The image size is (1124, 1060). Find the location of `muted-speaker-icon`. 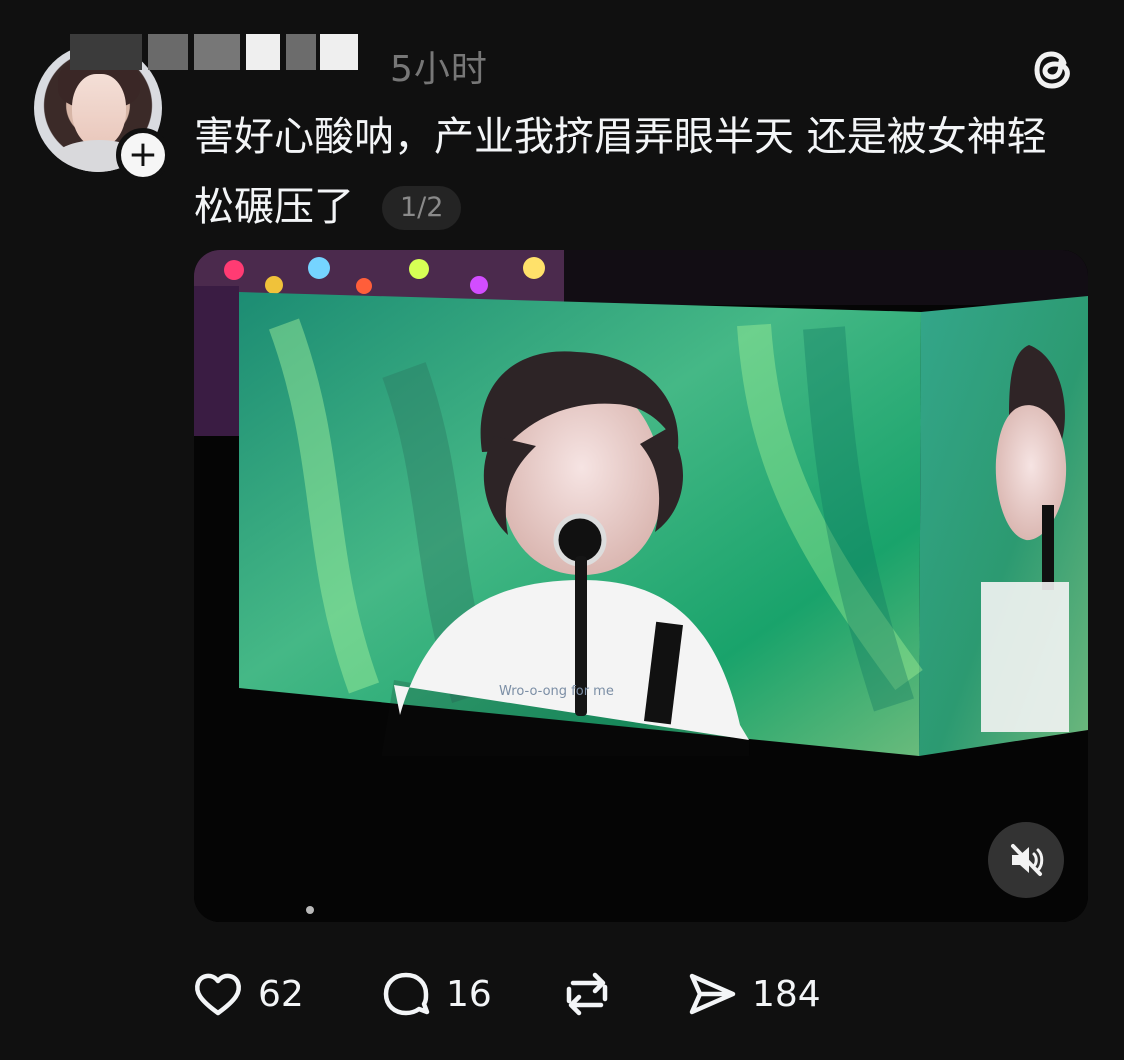

muted-speaker-icon is located at coordinates (1027, 860).